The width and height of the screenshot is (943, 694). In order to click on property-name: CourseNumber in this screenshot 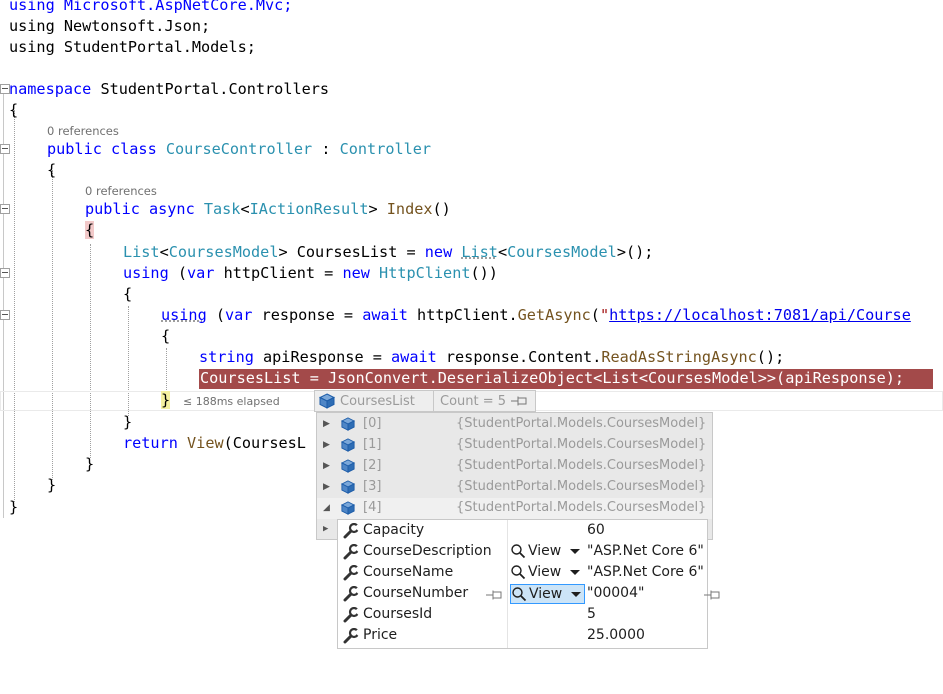, I will do `click(416, 593)`.